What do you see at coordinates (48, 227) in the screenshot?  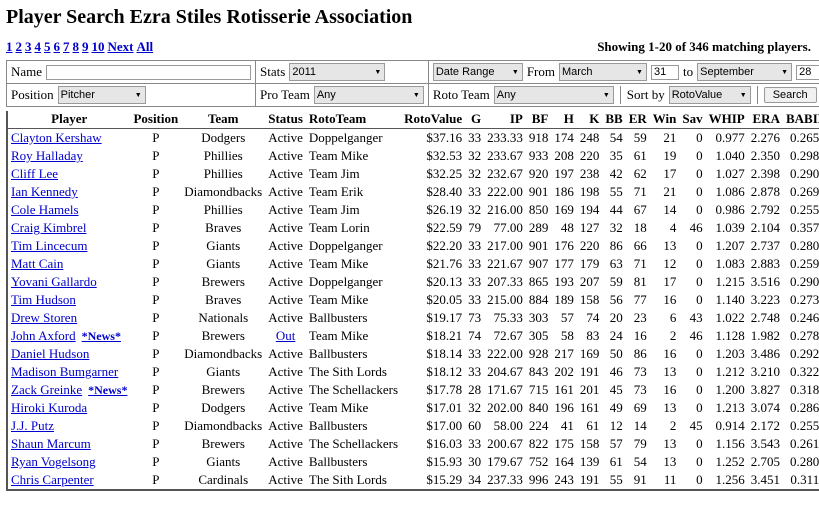 I see `player-link: Craig Kimbrel` at bounding box center [48, 227].